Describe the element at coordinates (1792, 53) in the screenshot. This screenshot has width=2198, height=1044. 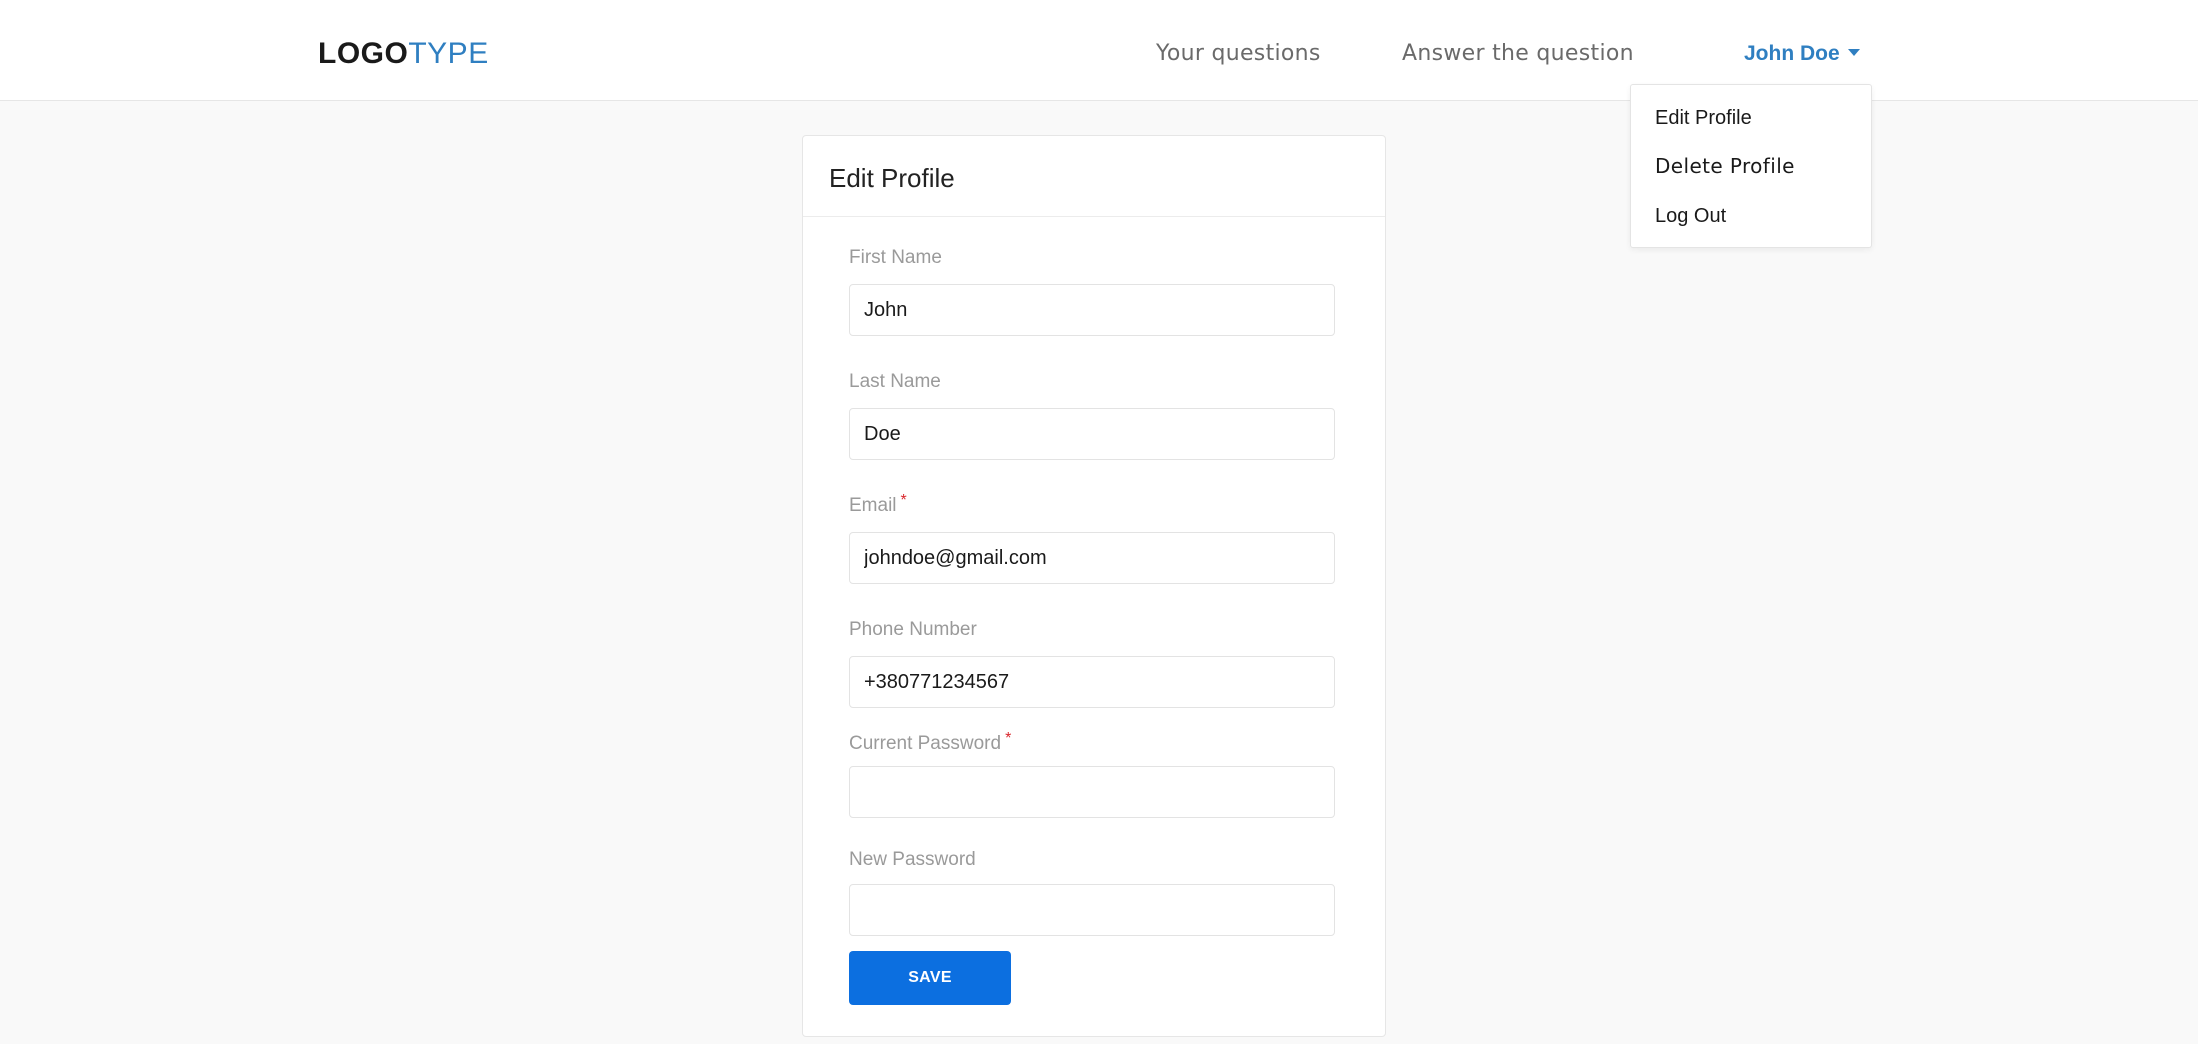
I see `user-name: John Doe` at that location.